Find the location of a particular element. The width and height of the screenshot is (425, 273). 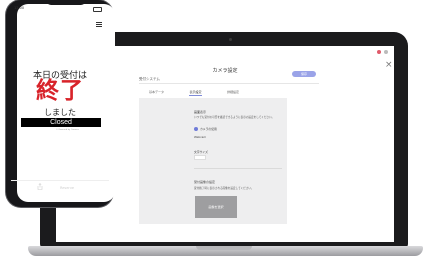

tab-bar: 基本データ 表示設定 詳細設定 is located at coordinates (194, 93).